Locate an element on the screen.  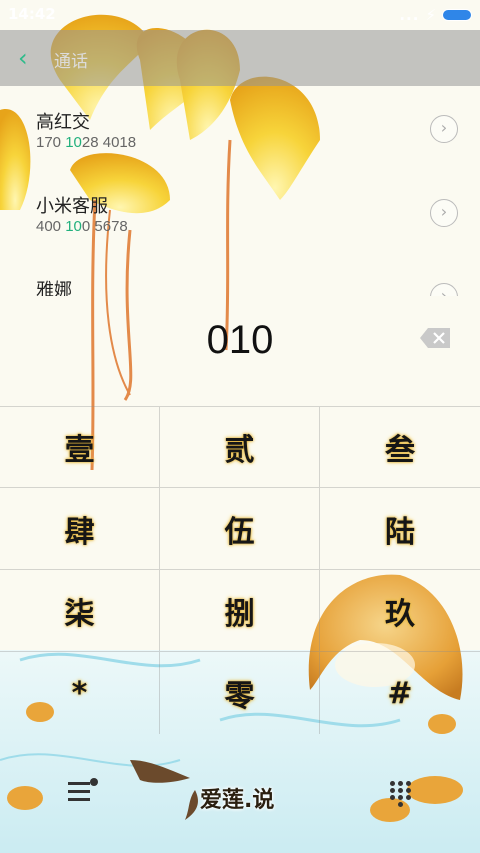
contact-name: 雅娜 is located at coordinates (54, 288).